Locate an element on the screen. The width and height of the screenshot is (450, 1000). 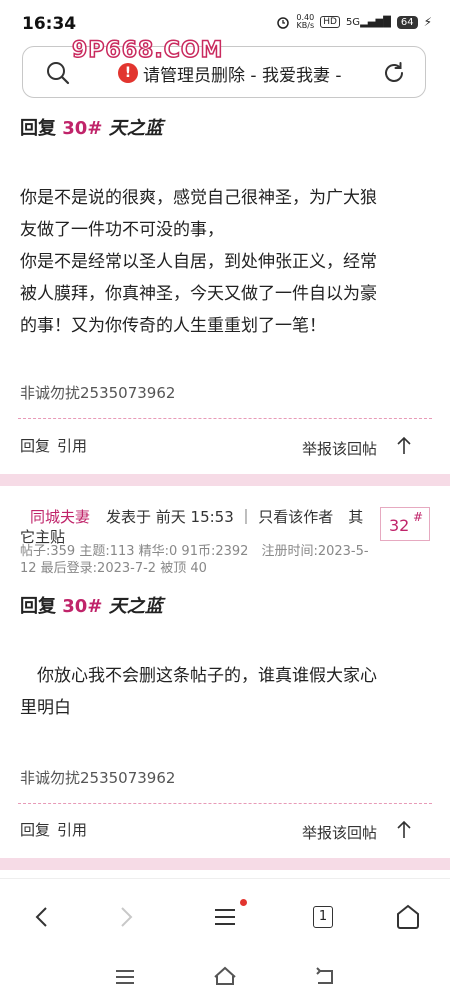
menu-icon is located at coordinates (225, 917).